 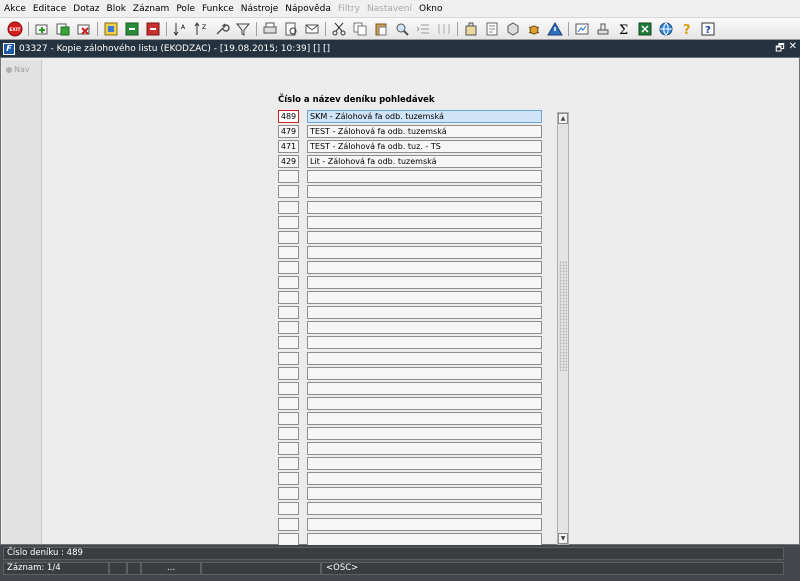 I want to click on restore-icon: 🗗, so click(x=779, y=49).